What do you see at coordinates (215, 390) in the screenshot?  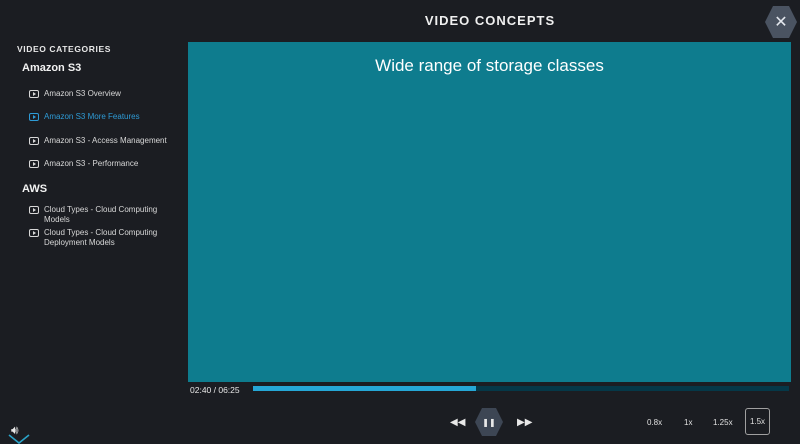 I see `time-readout: 02:40 / 06:25` at bounding box center [215, 390].